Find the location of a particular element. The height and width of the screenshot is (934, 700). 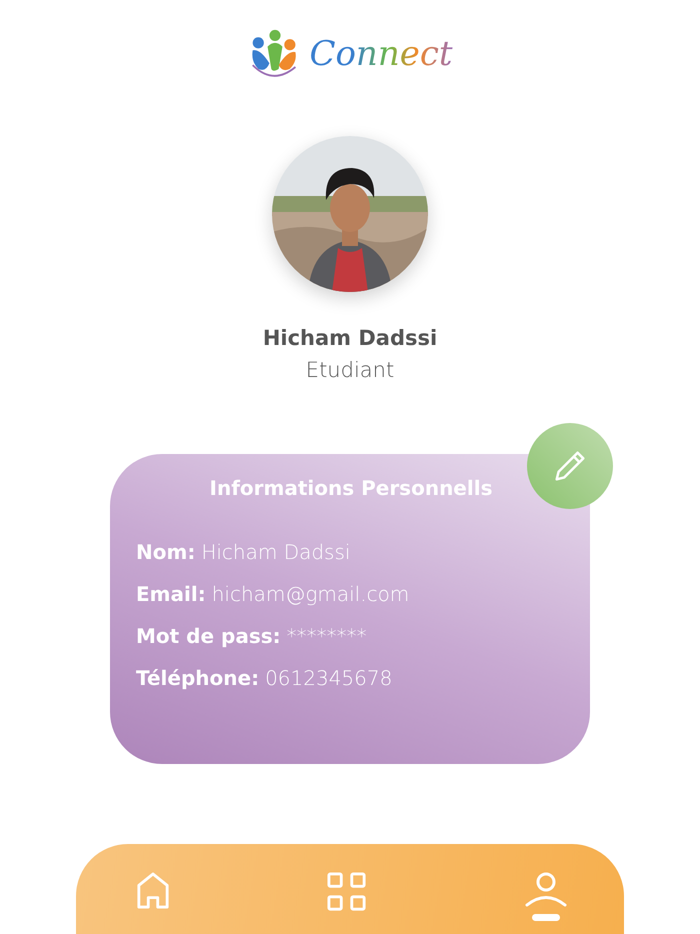

grid-icon is located at coordinates (347, 892).